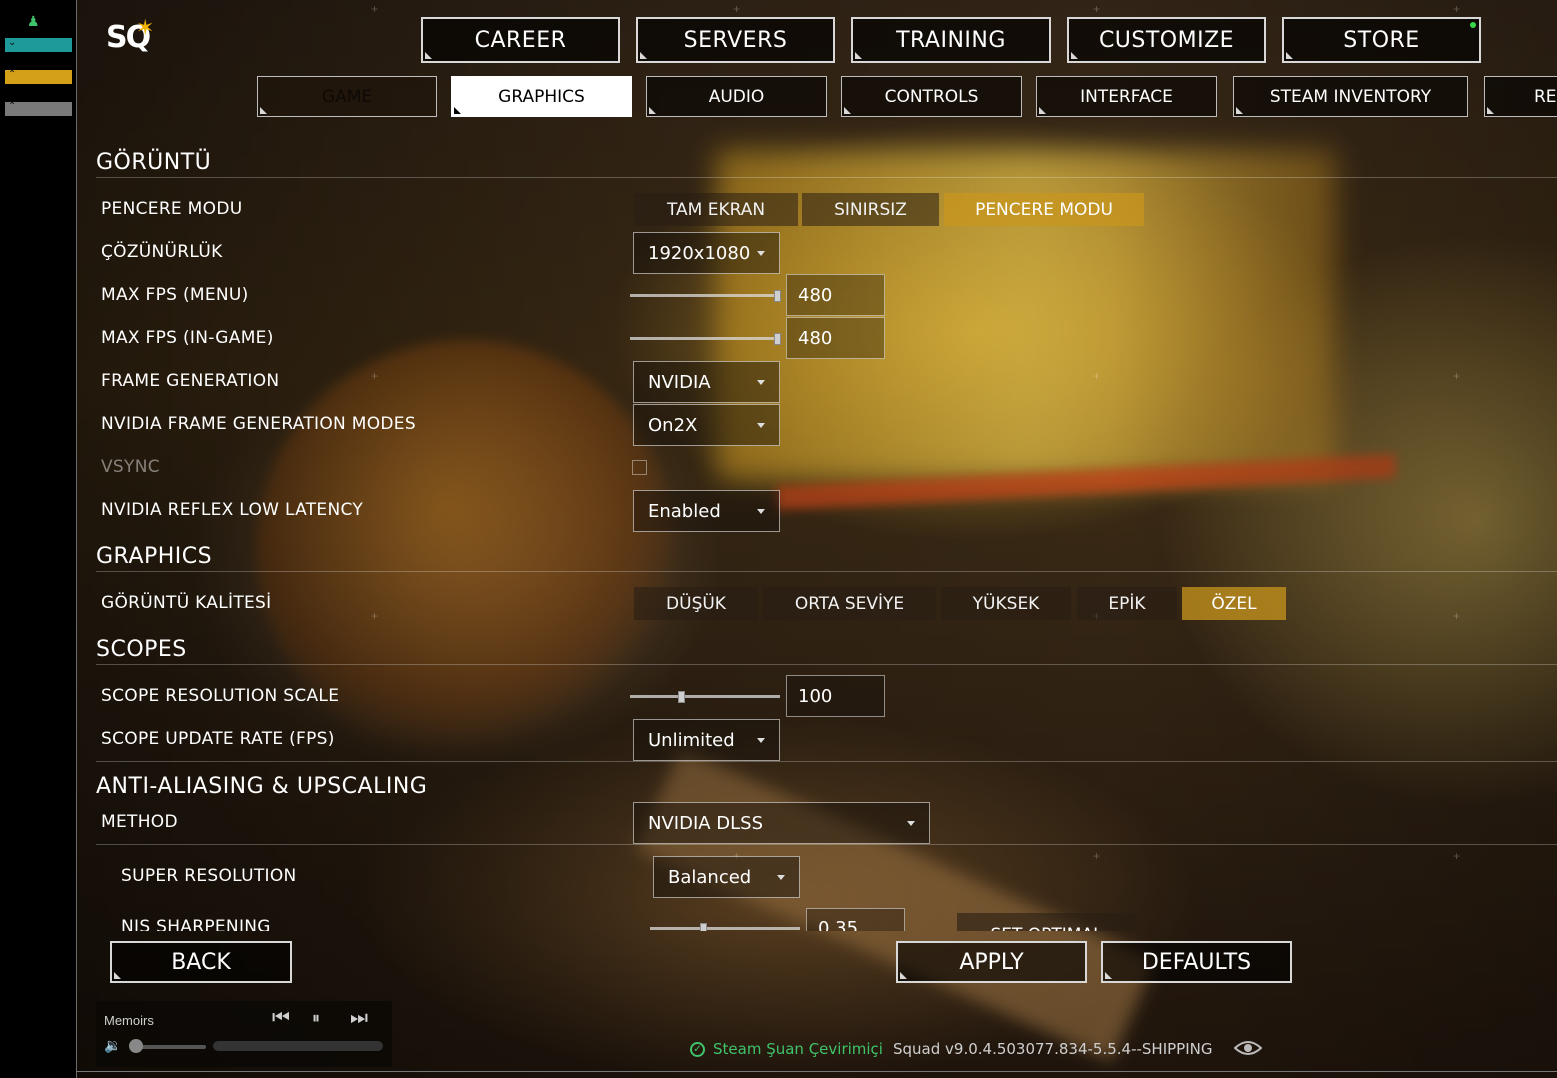  Describe the element at coordinates (835, 295) in the screenshot. I see `max-fps-menu-input: 480` at that location.